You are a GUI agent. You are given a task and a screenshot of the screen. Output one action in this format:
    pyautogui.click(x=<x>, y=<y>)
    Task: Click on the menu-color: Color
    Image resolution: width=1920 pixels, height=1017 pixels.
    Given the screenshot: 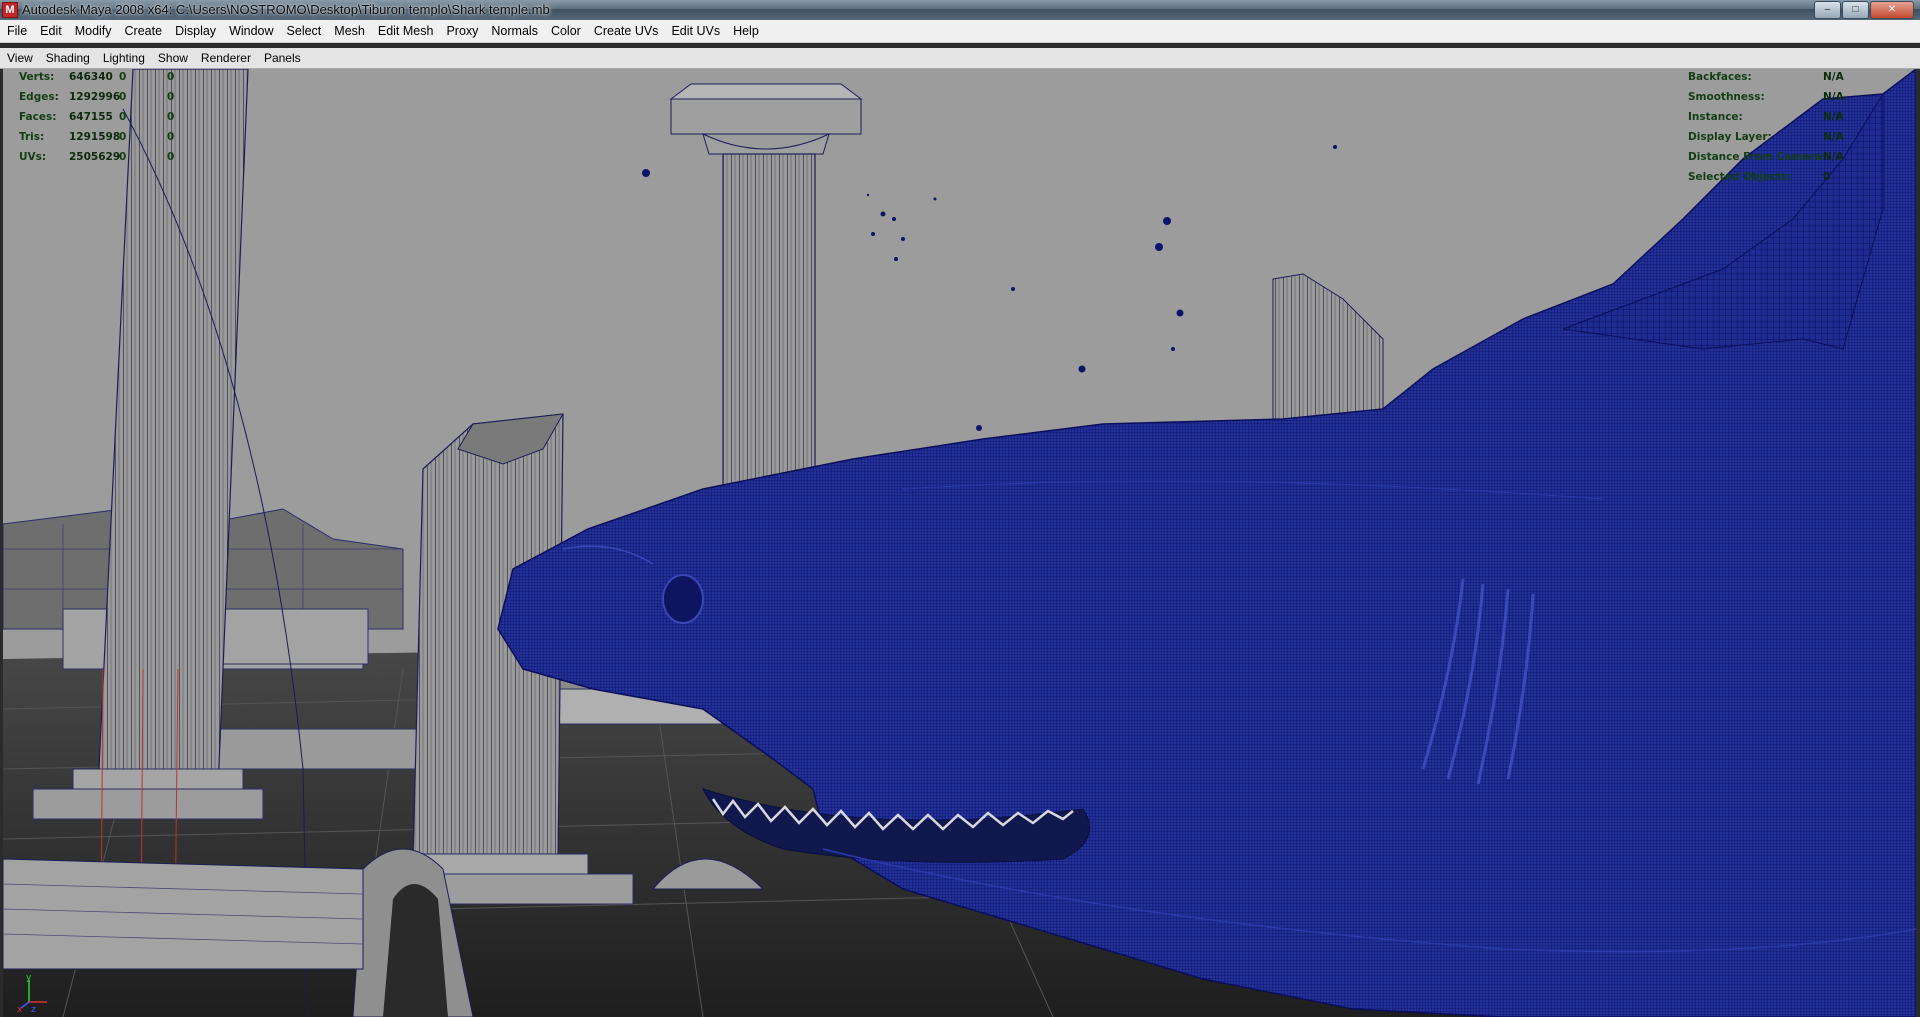 What is the action you would take?
    pyautogui.click(x=565, y=31)
    